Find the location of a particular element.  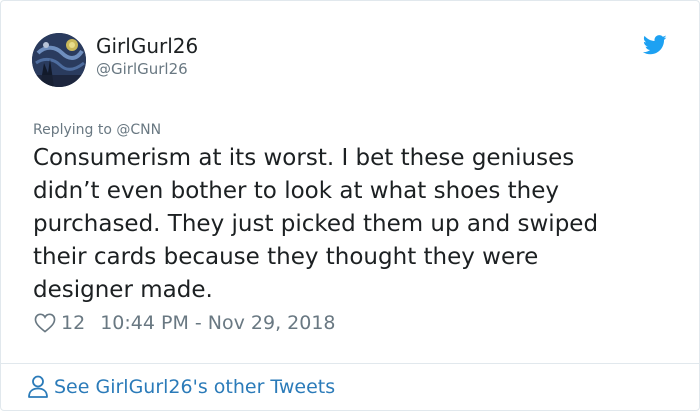

display-name: GirlGurl26 is located at coordinates (147, 46).